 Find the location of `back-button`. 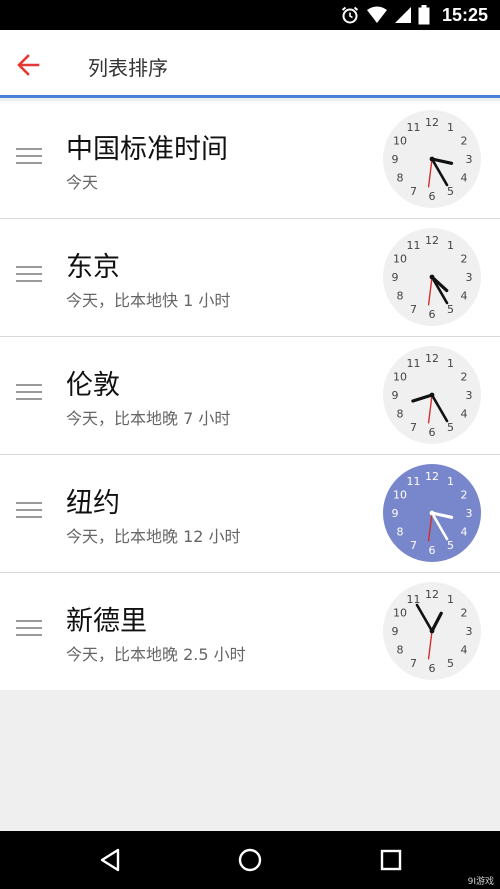

back-button is located at coordinates (29, 65).